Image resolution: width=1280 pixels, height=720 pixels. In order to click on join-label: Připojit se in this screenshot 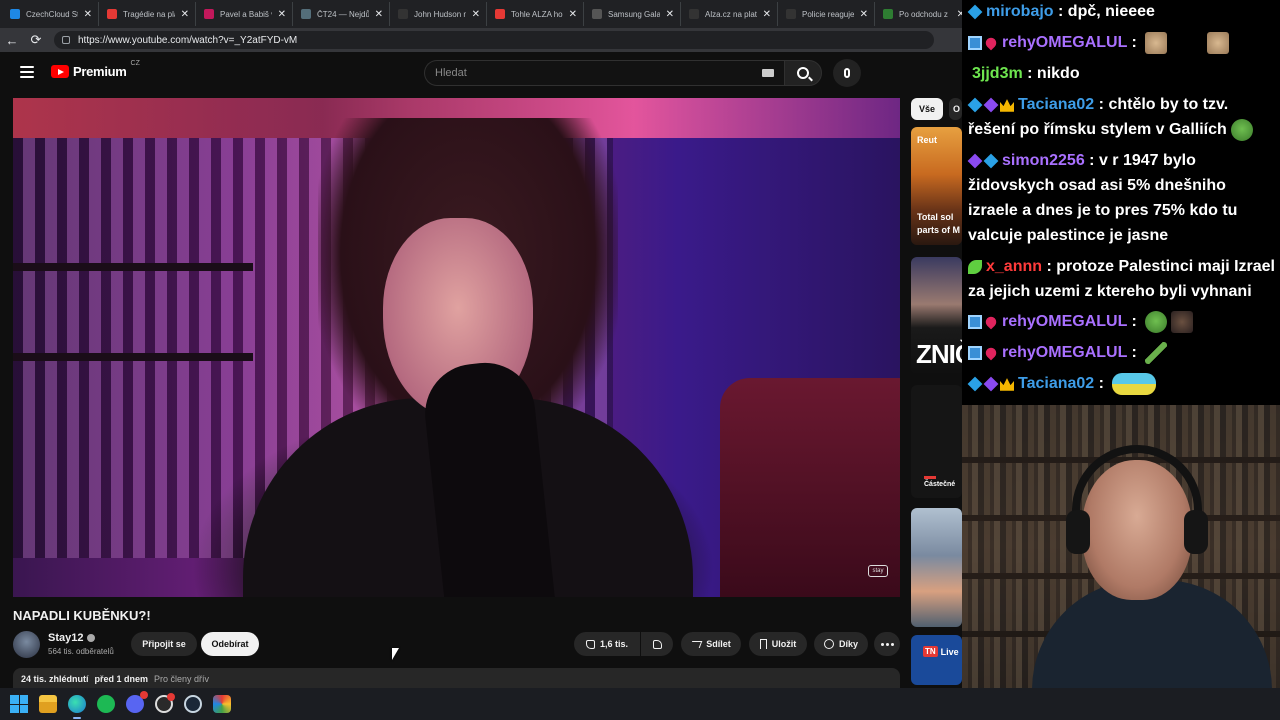, I will do `click(164, 644)`.